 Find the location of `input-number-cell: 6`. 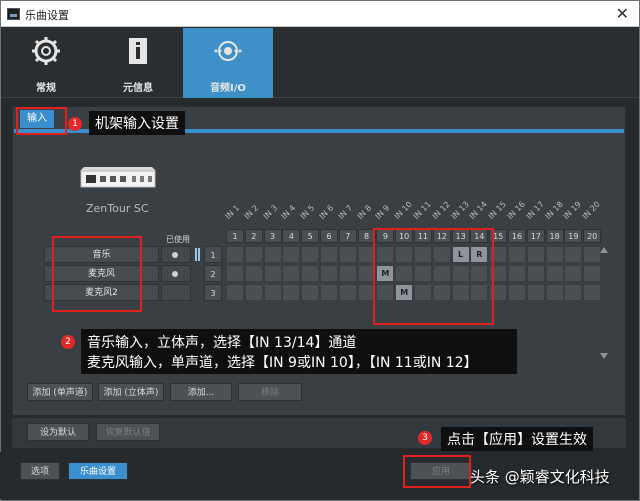

input-number-cell: 6 is located at coordinates (329, 236).